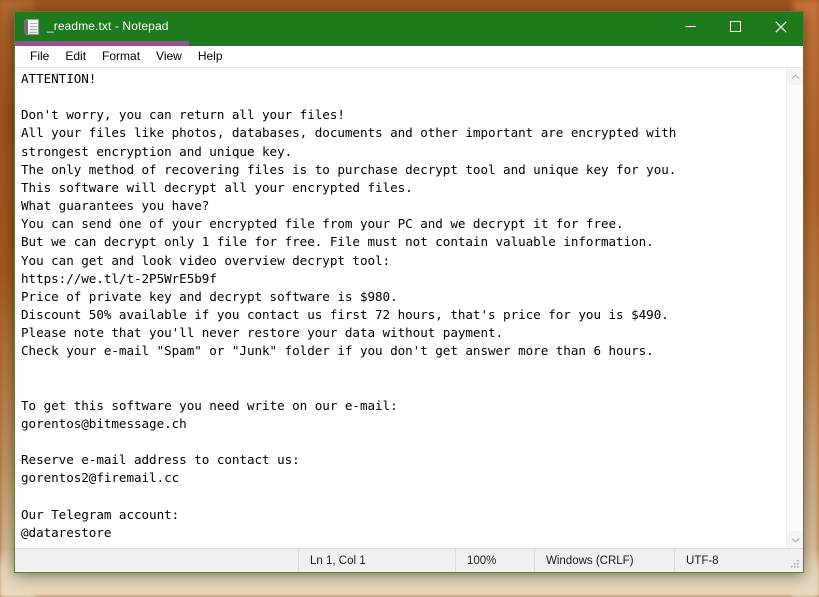 Image resolution: width=819 pixels, height=597 pixels. What do you see at coordinates (210, 56) in the screenshot?
I see `menu-item-help: Help` at bounding box center [210, 56].